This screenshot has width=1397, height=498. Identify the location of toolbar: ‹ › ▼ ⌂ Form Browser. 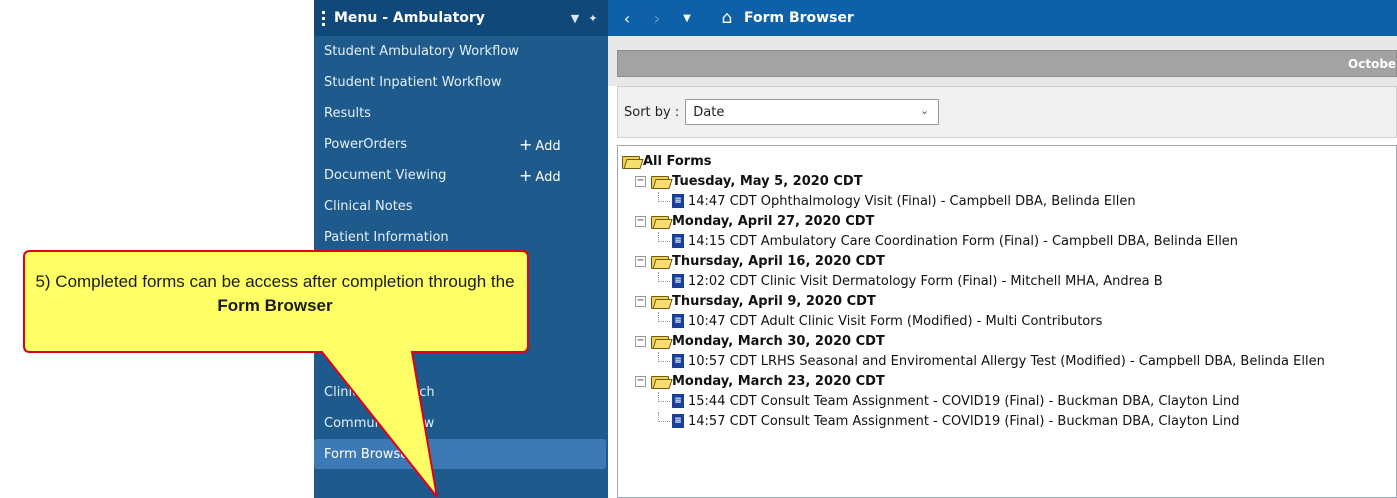
(1002, 18).